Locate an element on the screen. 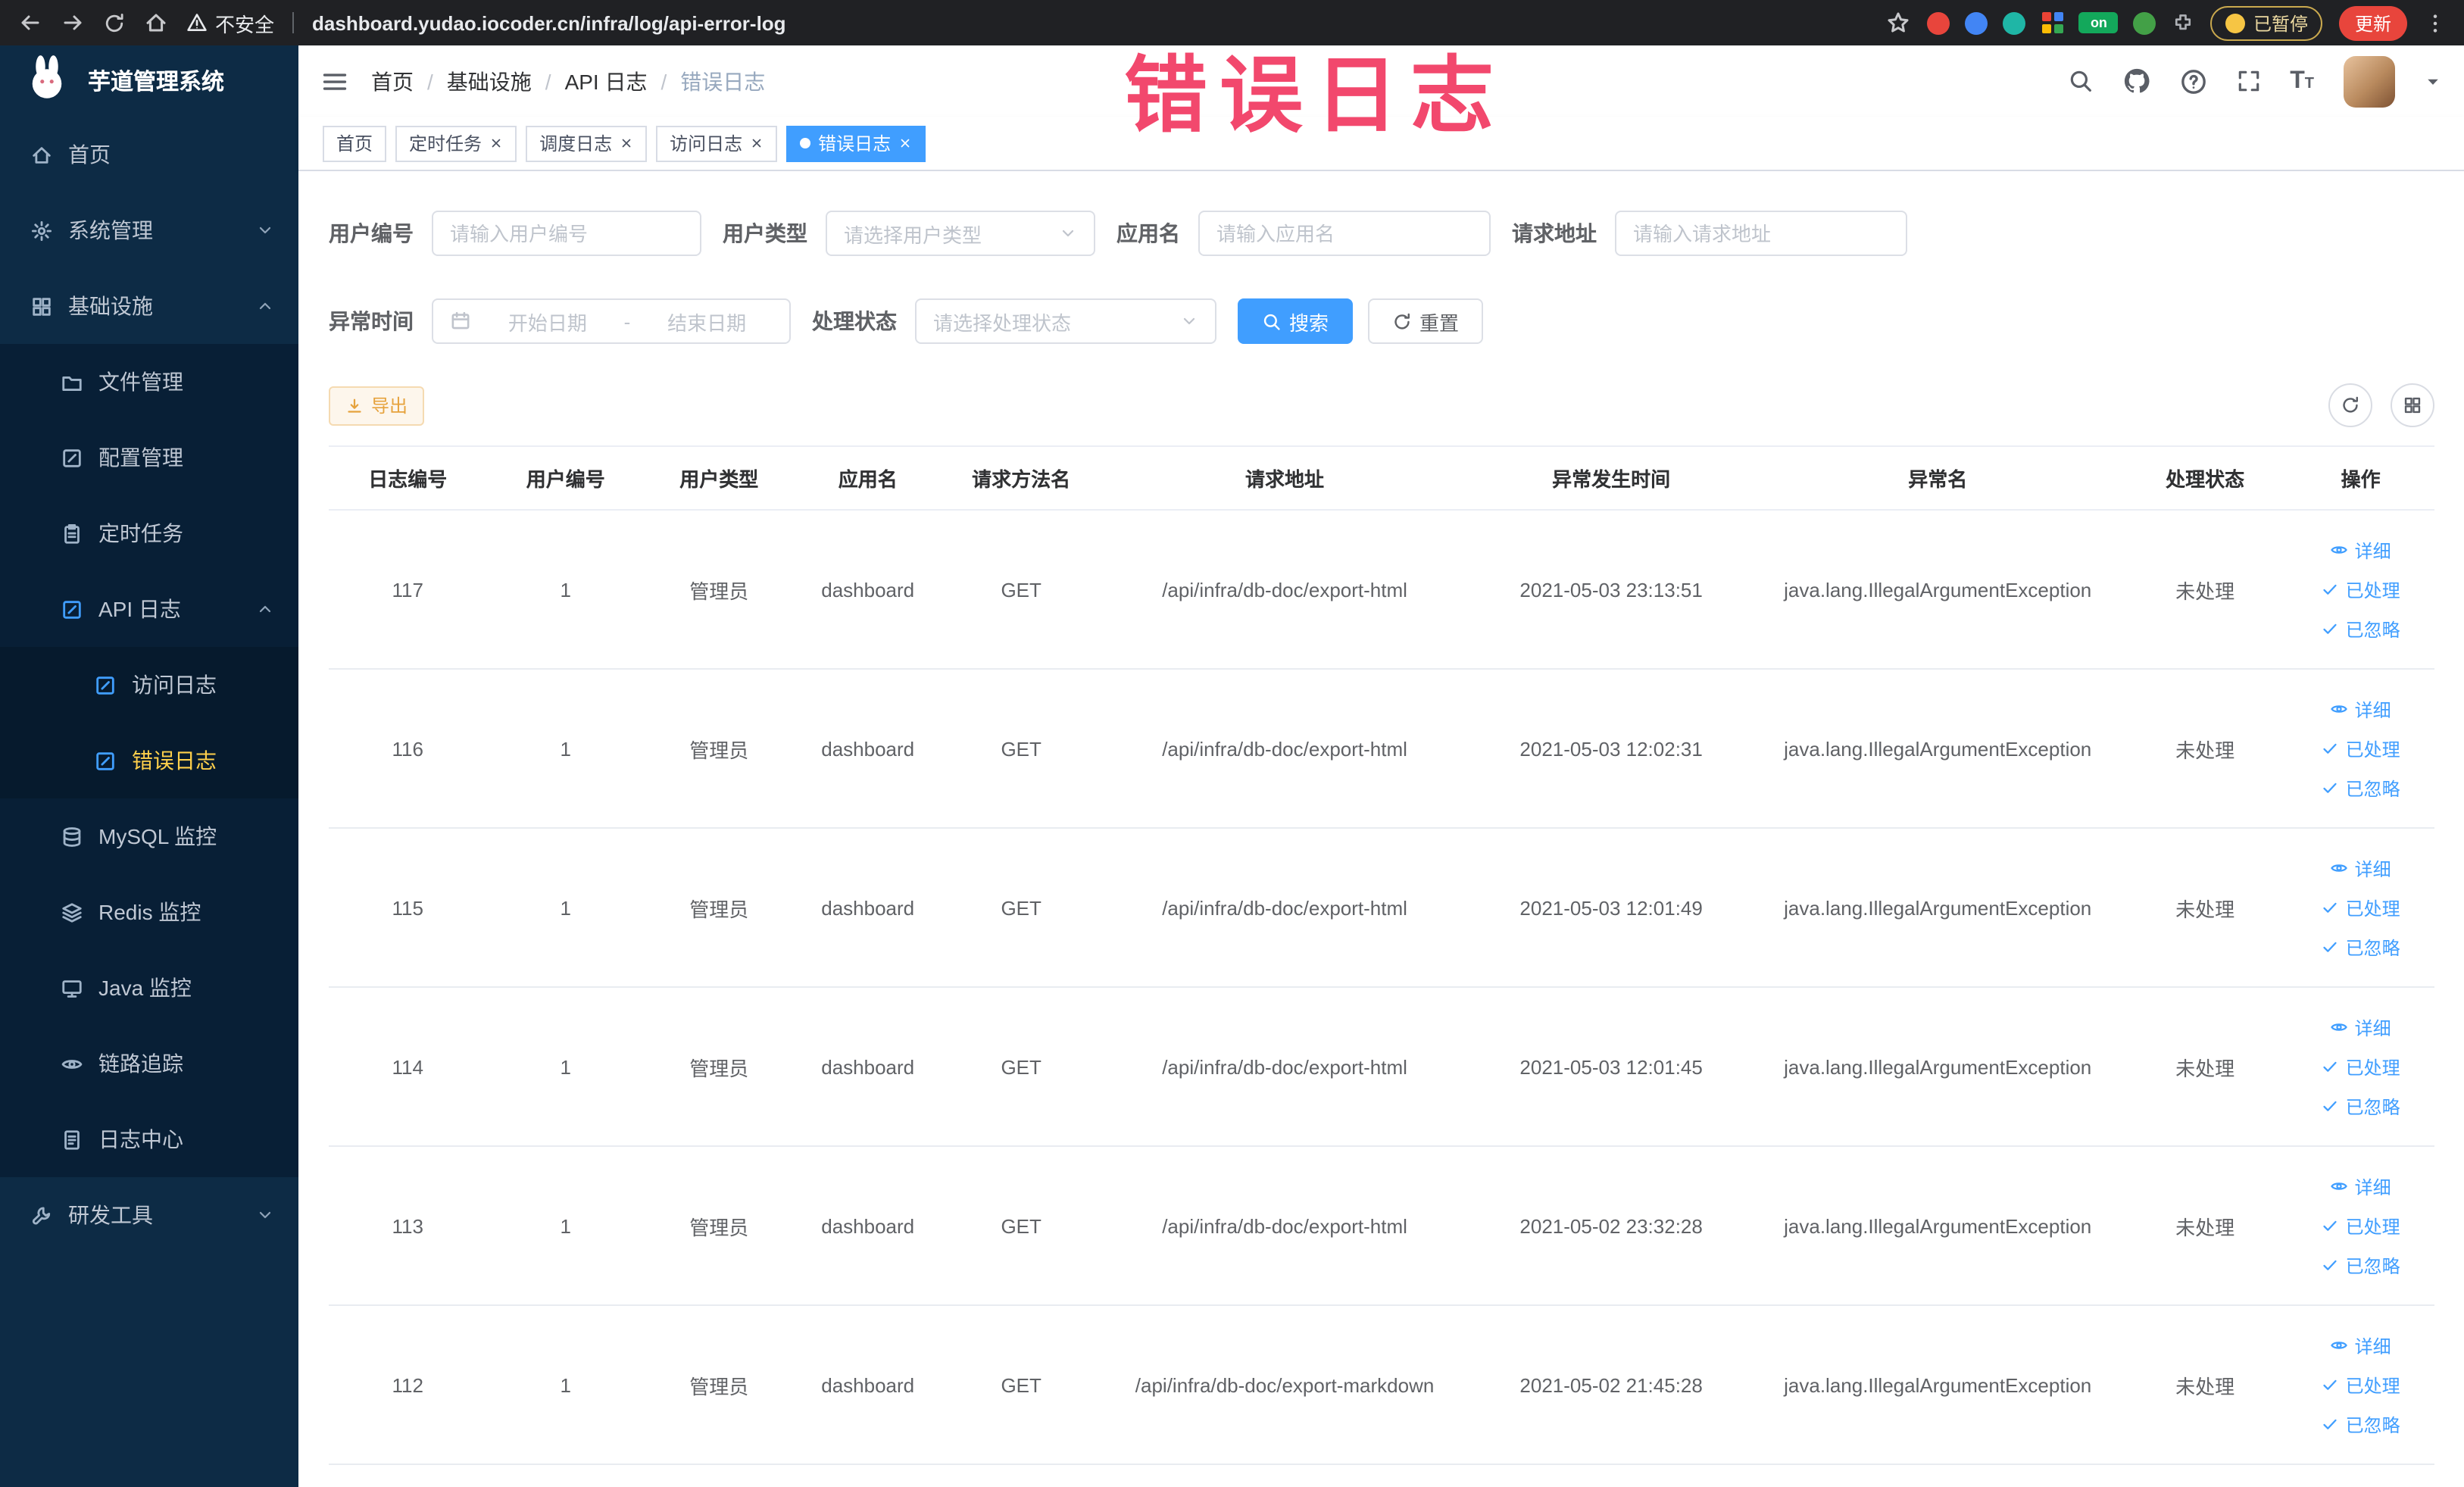  request-url-input is located at coordinates (1761, 233).